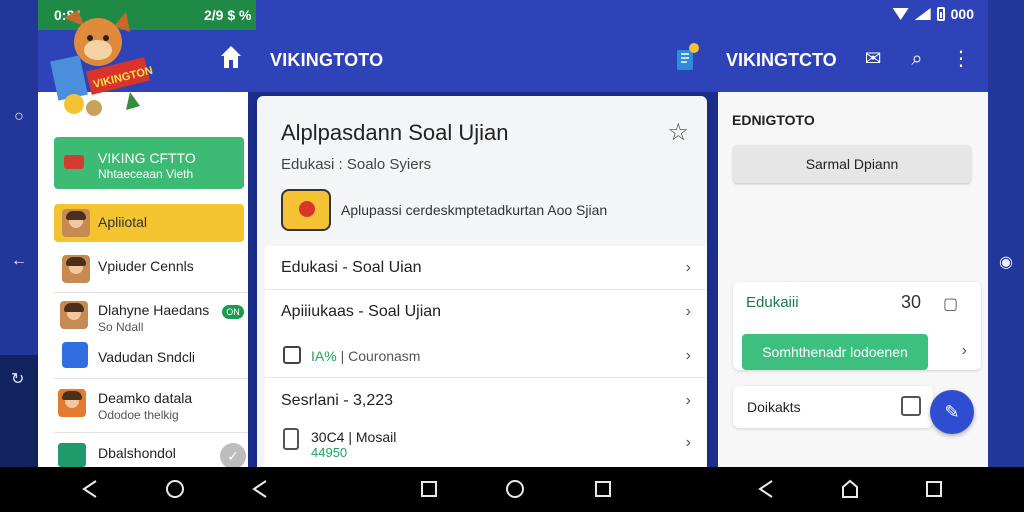 The height and width of the screenshot is (512, 1024). Describe the element at coordinates (102, 63) in the screenshot. I see `viking-mascot-logo: VIKINGTON` at that location.